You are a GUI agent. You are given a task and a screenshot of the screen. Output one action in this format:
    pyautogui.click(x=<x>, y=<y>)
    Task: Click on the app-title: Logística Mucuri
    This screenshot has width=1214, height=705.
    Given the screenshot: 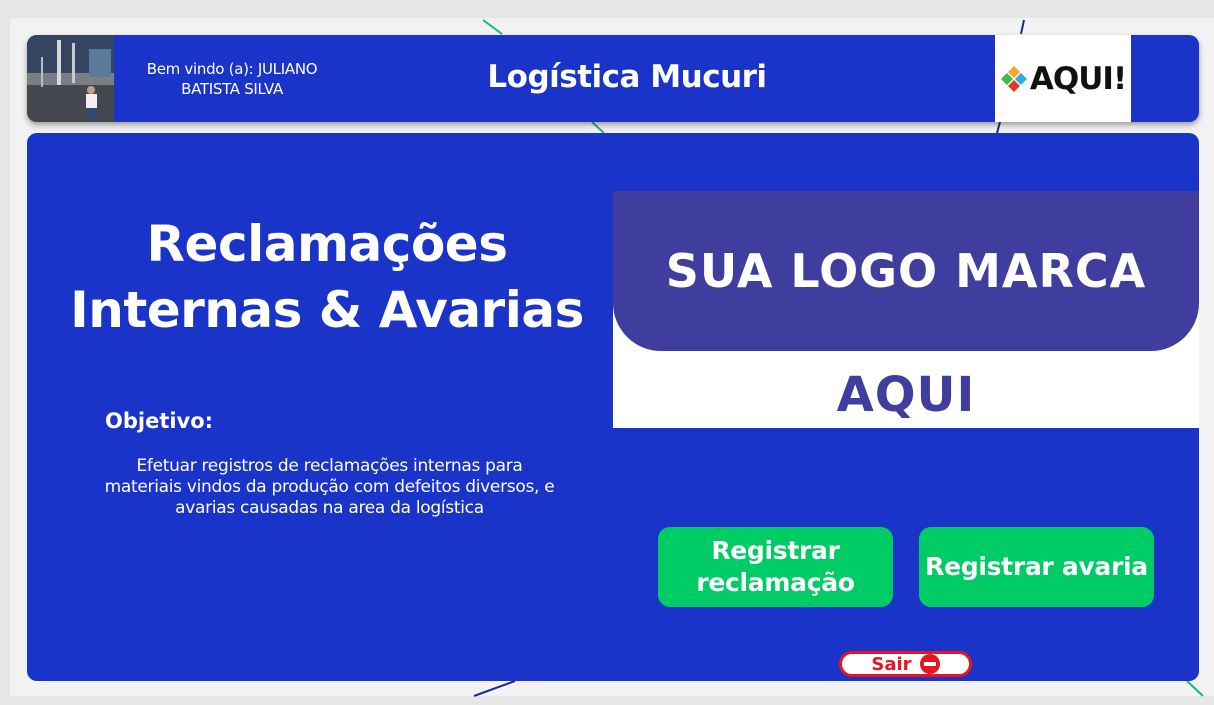 What is the action you would take?
    pyautogui.click(x=627, y=77)
    